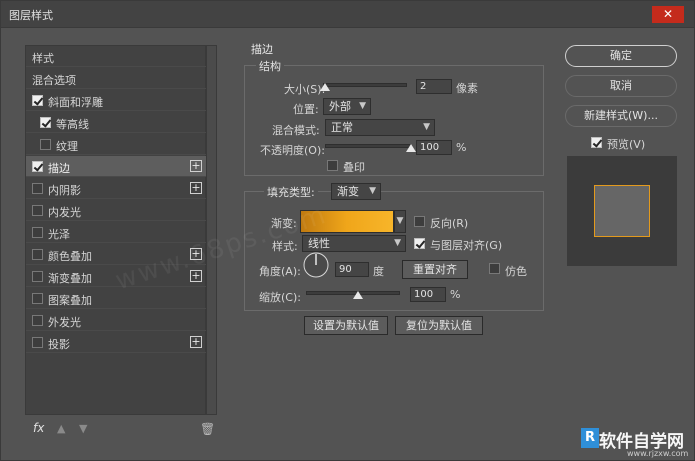 The image size is (695, 461). What do you see at coordinates (428, 294) in the screenshot?
I see `scale-input: 100` at bounding box center [428, 294].